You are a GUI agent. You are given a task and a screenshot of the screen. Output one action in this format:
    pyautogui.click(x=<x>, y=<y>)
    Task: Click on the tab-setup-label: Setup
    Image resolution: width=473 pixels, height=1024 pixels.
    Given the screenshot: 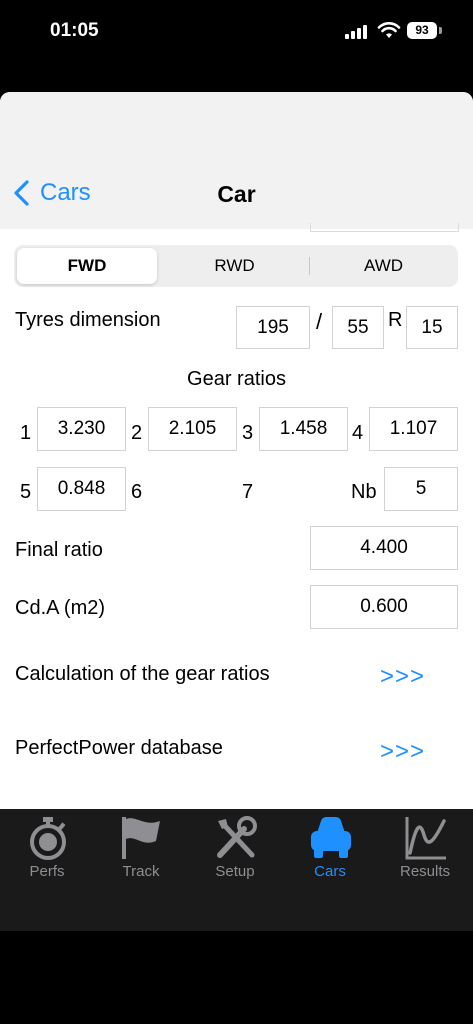 What is the action you would take?
    pyautogui.click(x=235, y=871)
    